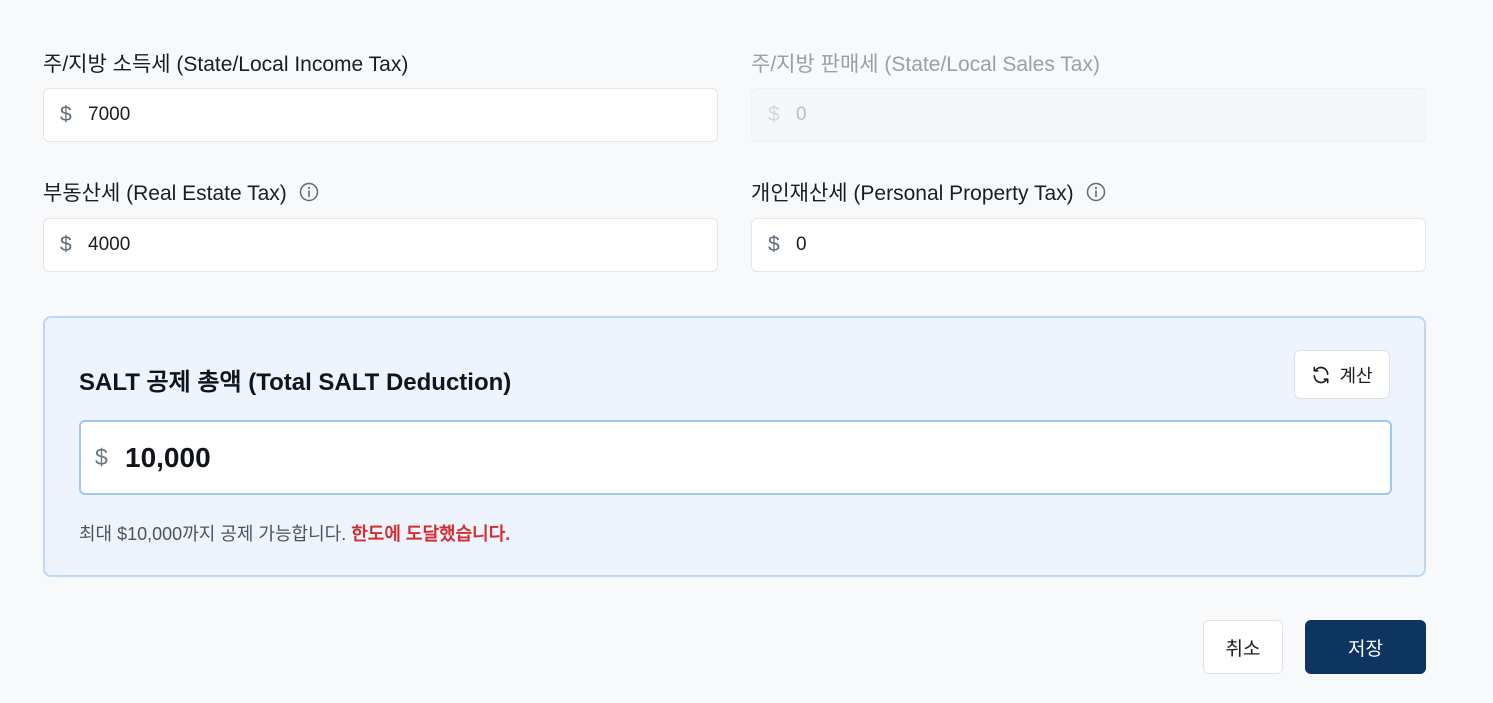  I want to click on state-sales-tax-field: $, so click(1088, 115).